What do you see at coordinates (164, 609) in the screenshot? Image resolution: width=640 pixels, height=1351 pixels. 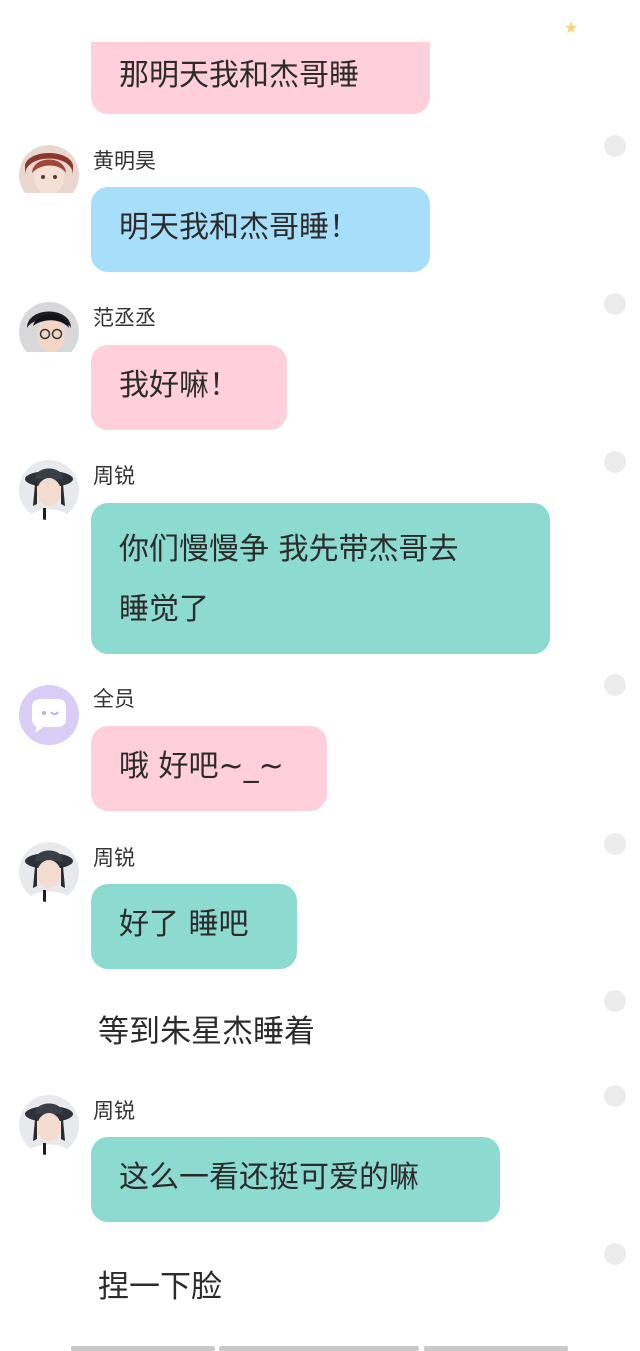 I see `message-text-line: 睡觉了` at bounding box center [164, 609].